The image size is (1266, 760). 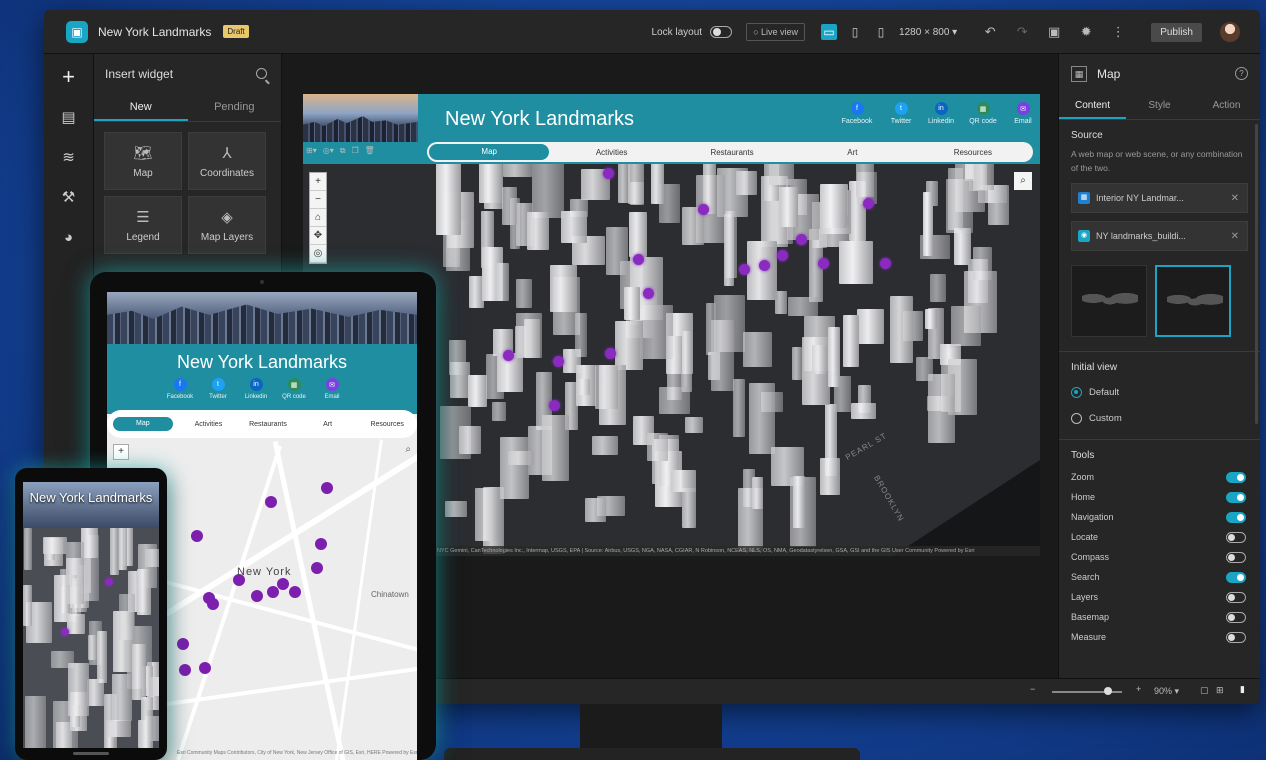 I want to click on tool-toggle-layers, so click(x=1236, y=597).